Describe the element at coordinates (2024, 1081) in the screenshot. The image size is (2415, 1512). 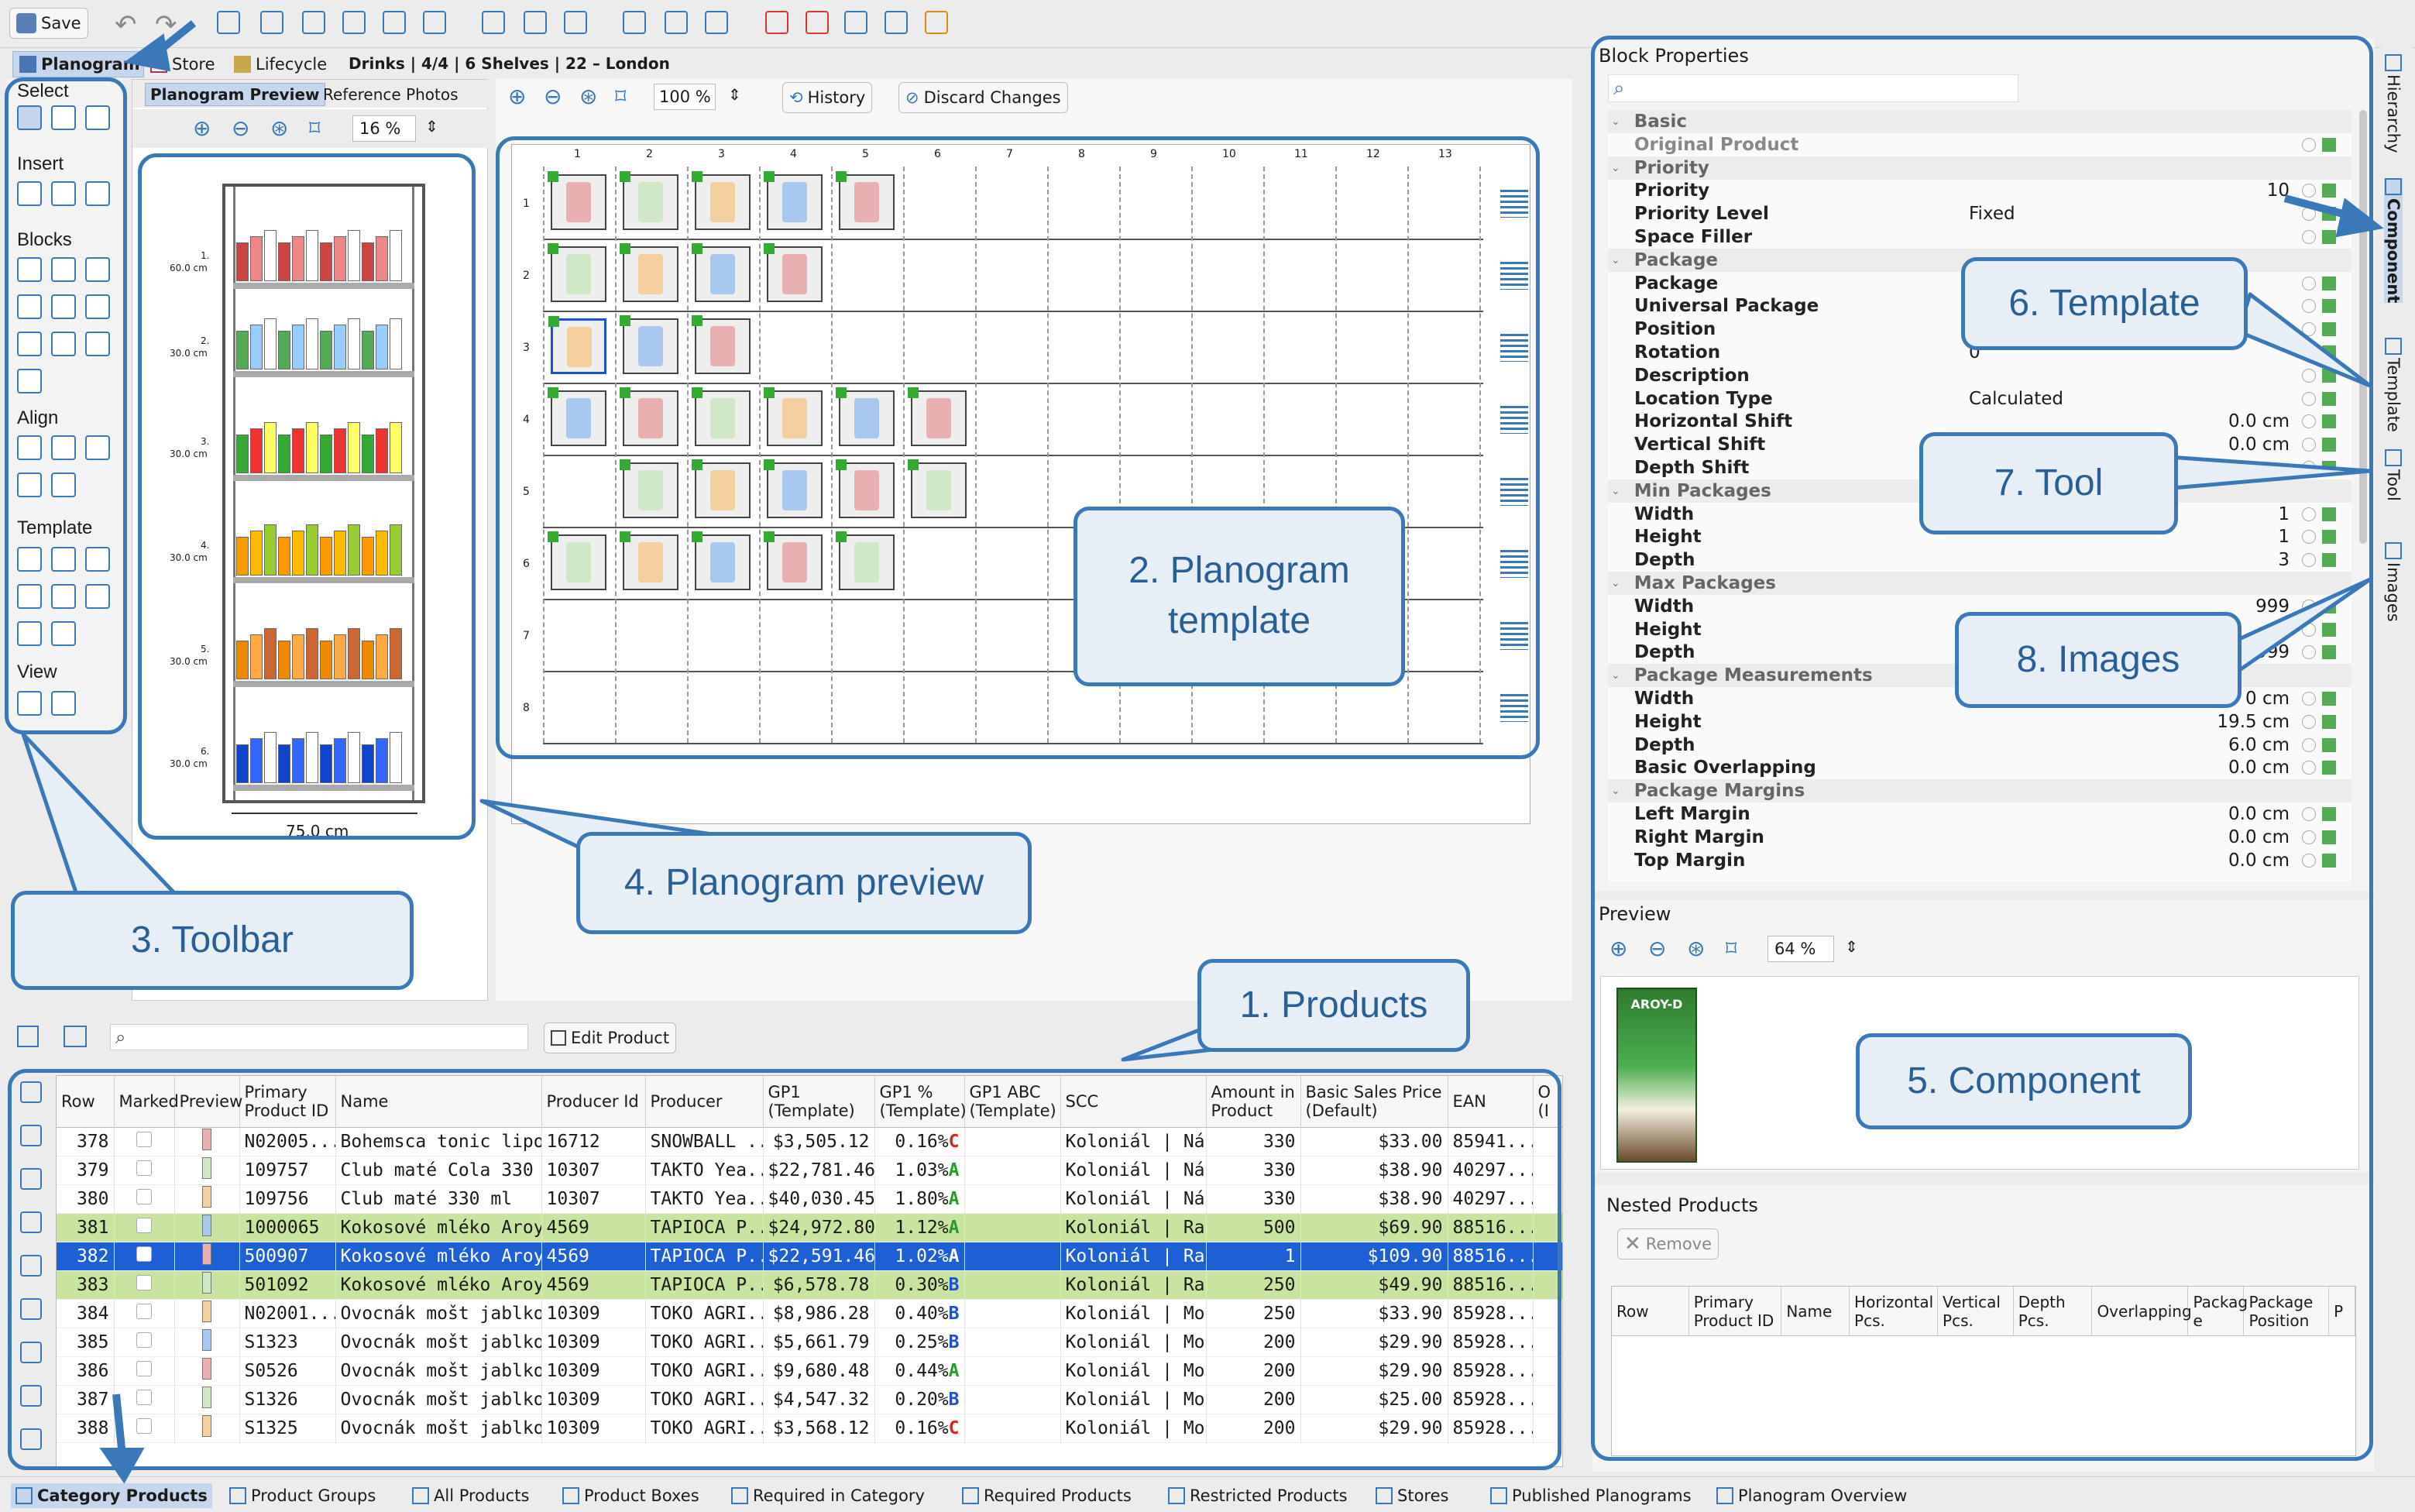
I see `callout-component: 5. Component` at that location.